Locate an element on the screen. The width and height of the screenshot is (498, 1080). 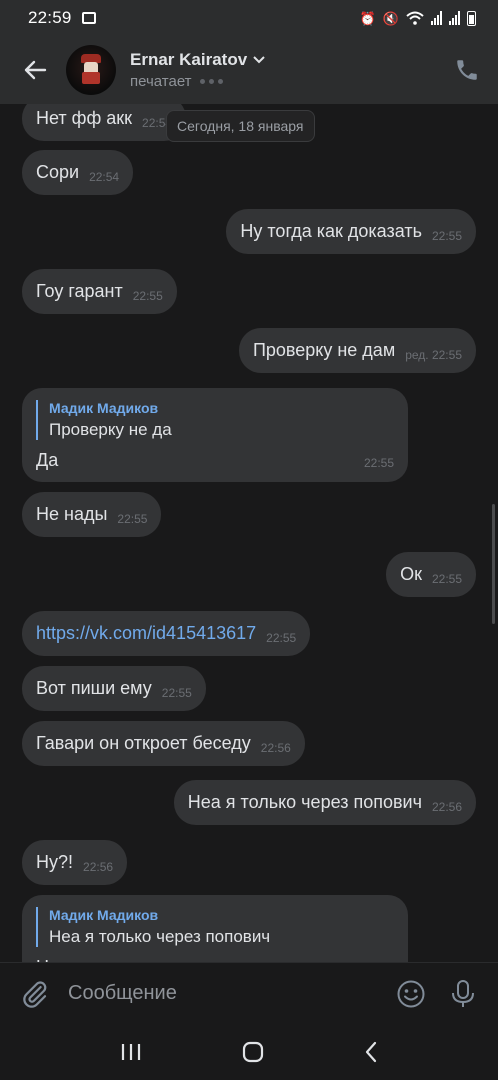
message-composer: Сообщение is located at coordinates (249, 993).